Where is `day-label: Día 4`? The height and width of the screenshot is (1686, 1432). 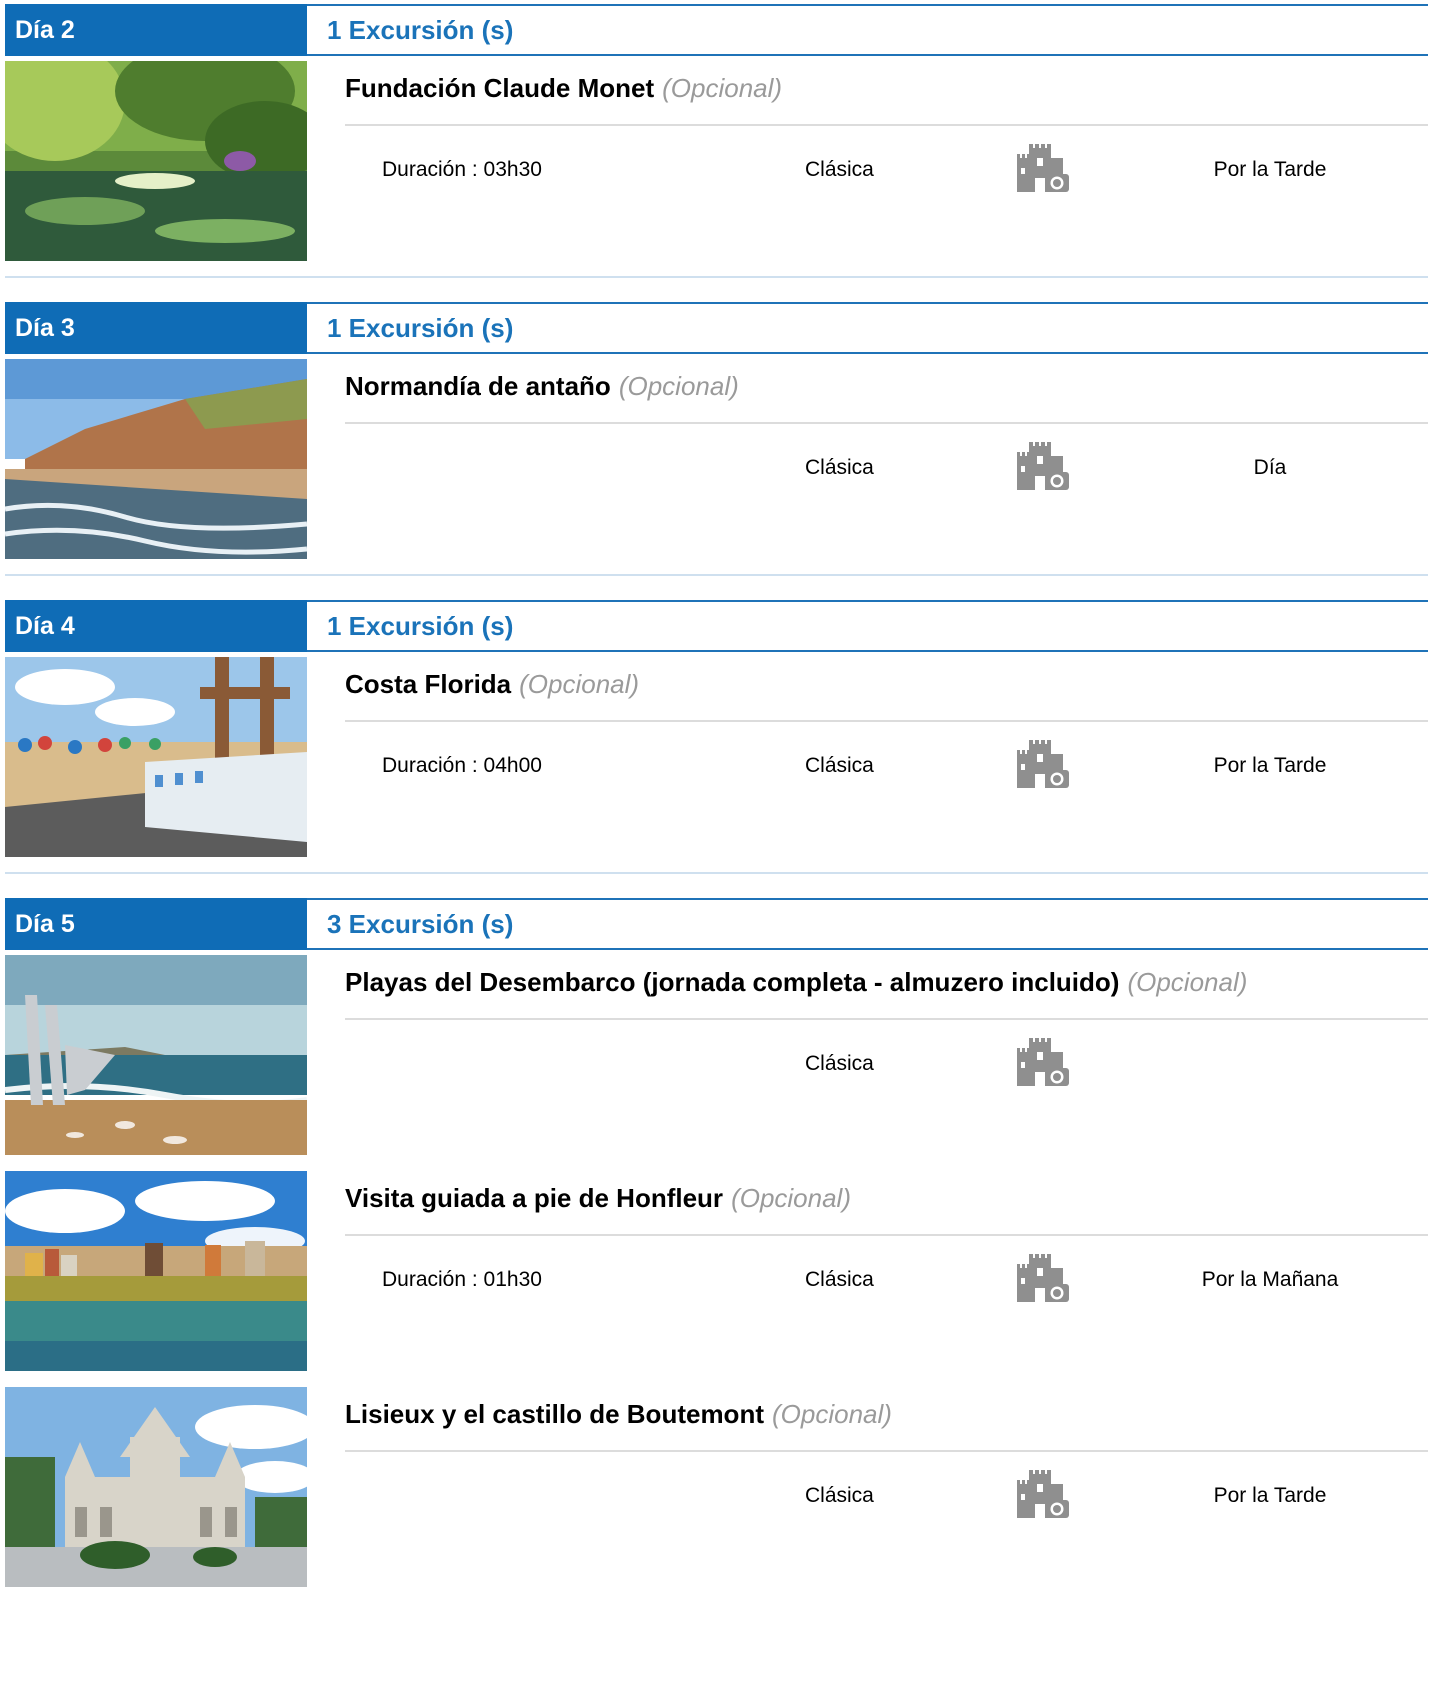
day-label: Día 4 is located at coordinates (156, 626).